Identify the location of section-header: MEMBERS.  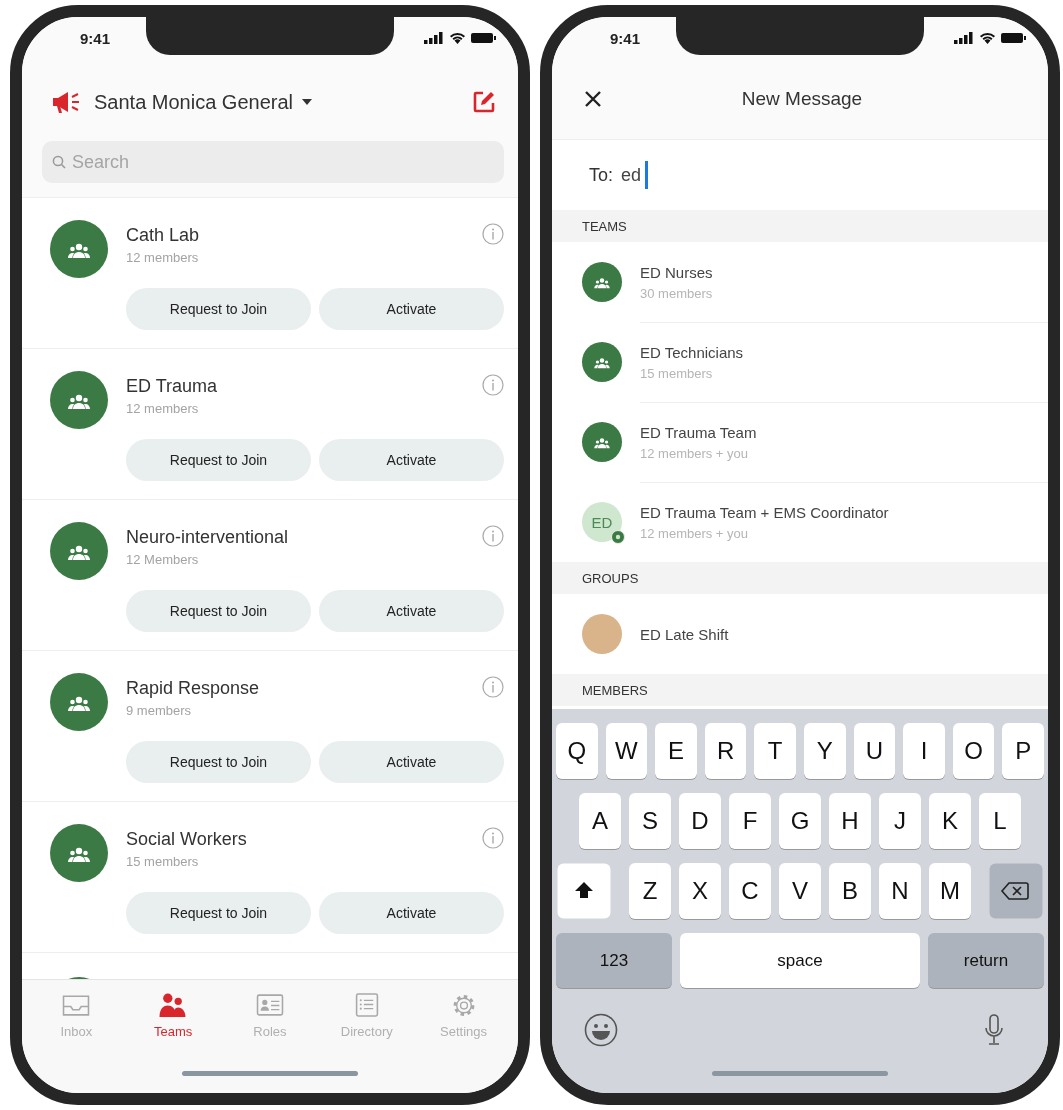
(800, 690).